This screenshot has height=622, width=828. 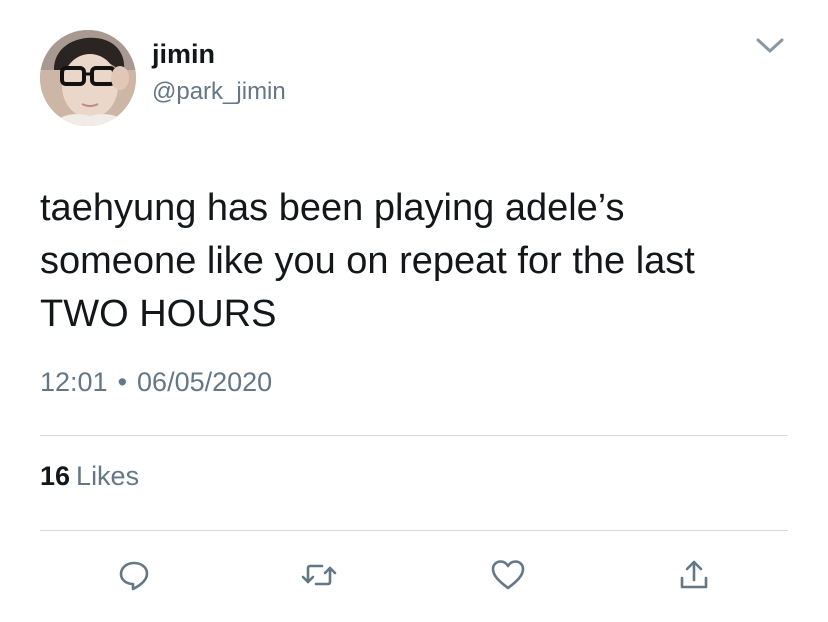 I want to click on tweet-text-line: taehyung has been playing adele’s, so click(x=332, y=208).